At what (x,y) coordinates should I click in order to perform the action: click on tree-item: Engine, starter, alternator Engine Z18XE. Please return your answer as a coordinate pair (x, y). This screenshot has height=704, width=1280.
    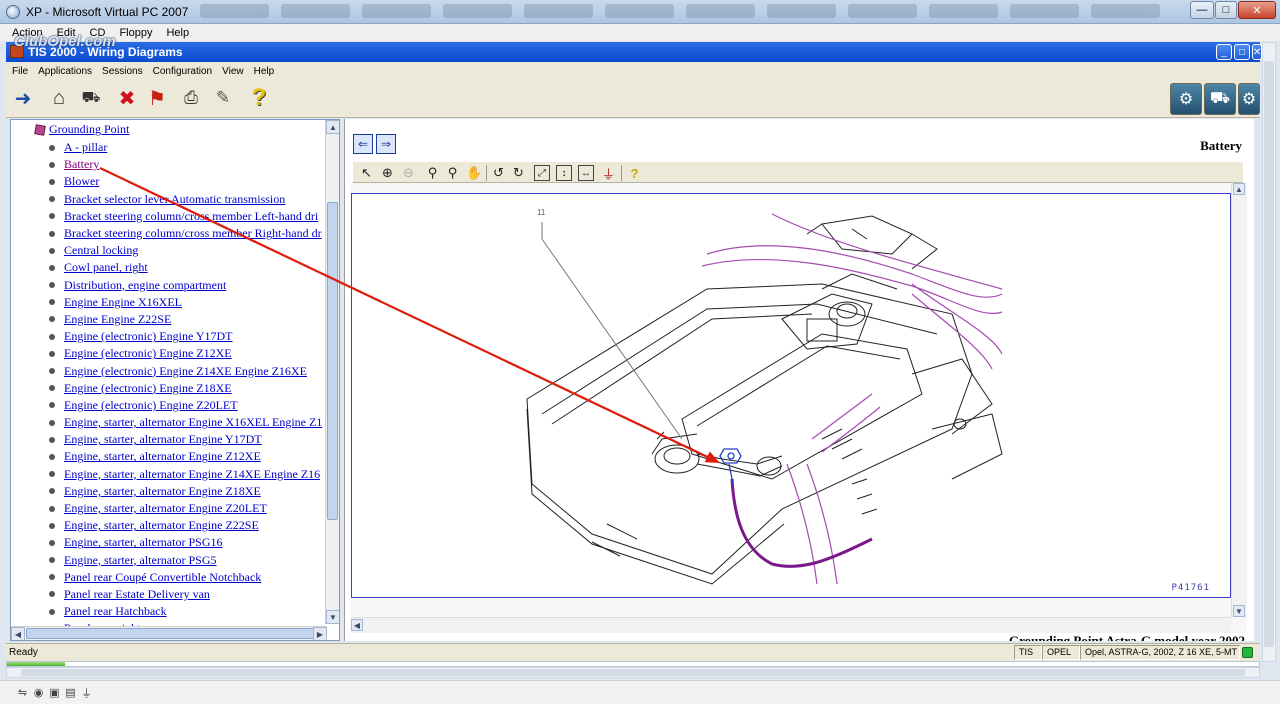
    Looking at the image, I should click on (187, 491).